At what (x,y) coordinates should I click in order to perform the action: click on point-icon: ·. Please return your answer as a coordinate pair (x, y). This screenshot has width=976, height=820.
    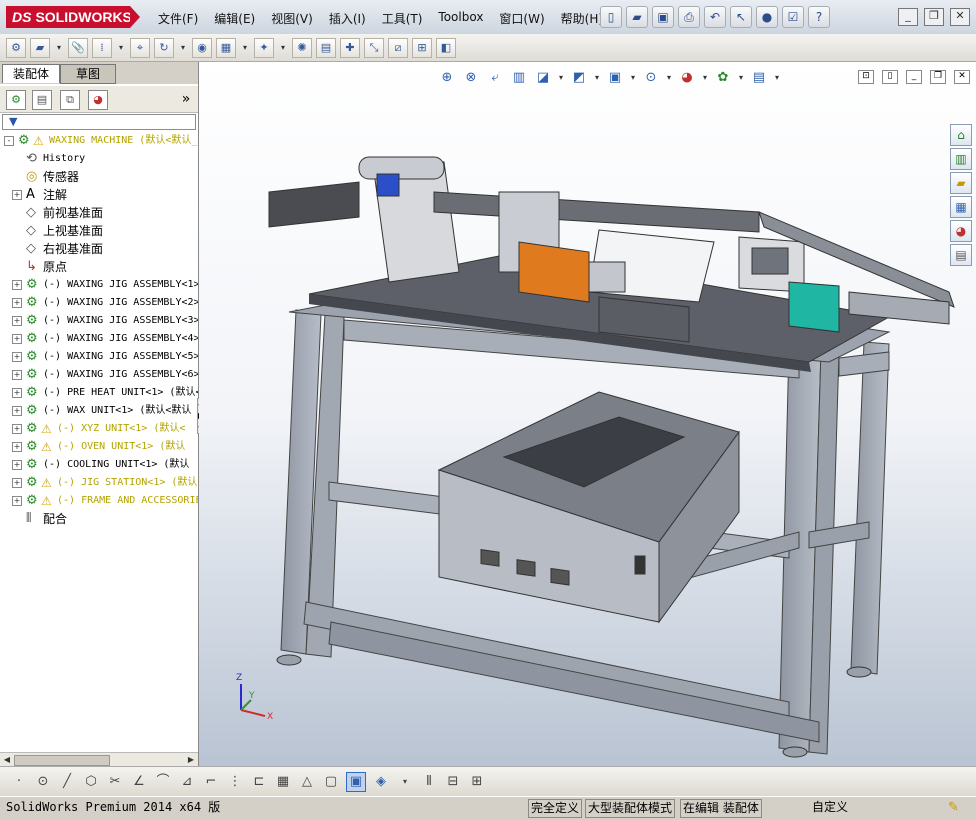
    Looking at the image, I should click on (19, 782).